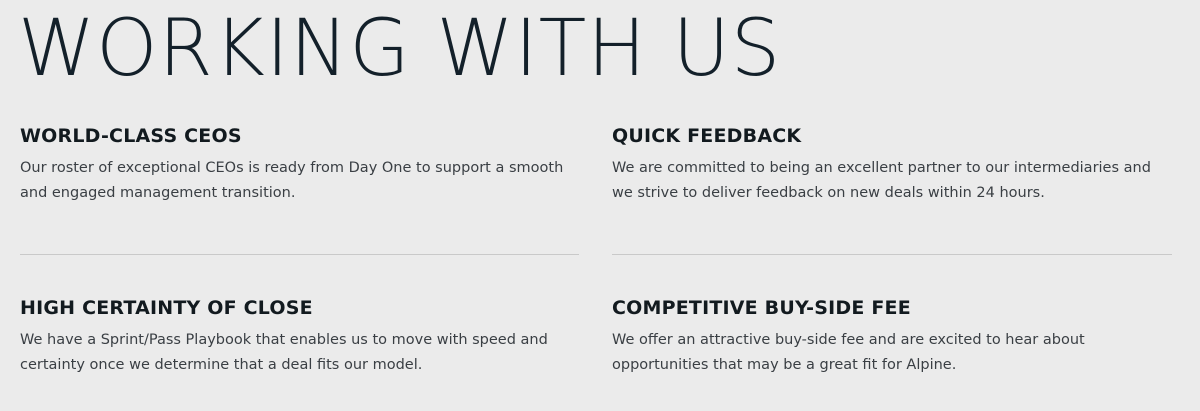  Describe the element at coordinates (761, 308) in the screenshot. I see `feature-title: COMPETITIVE BUY-SIDE FEE` at that location.